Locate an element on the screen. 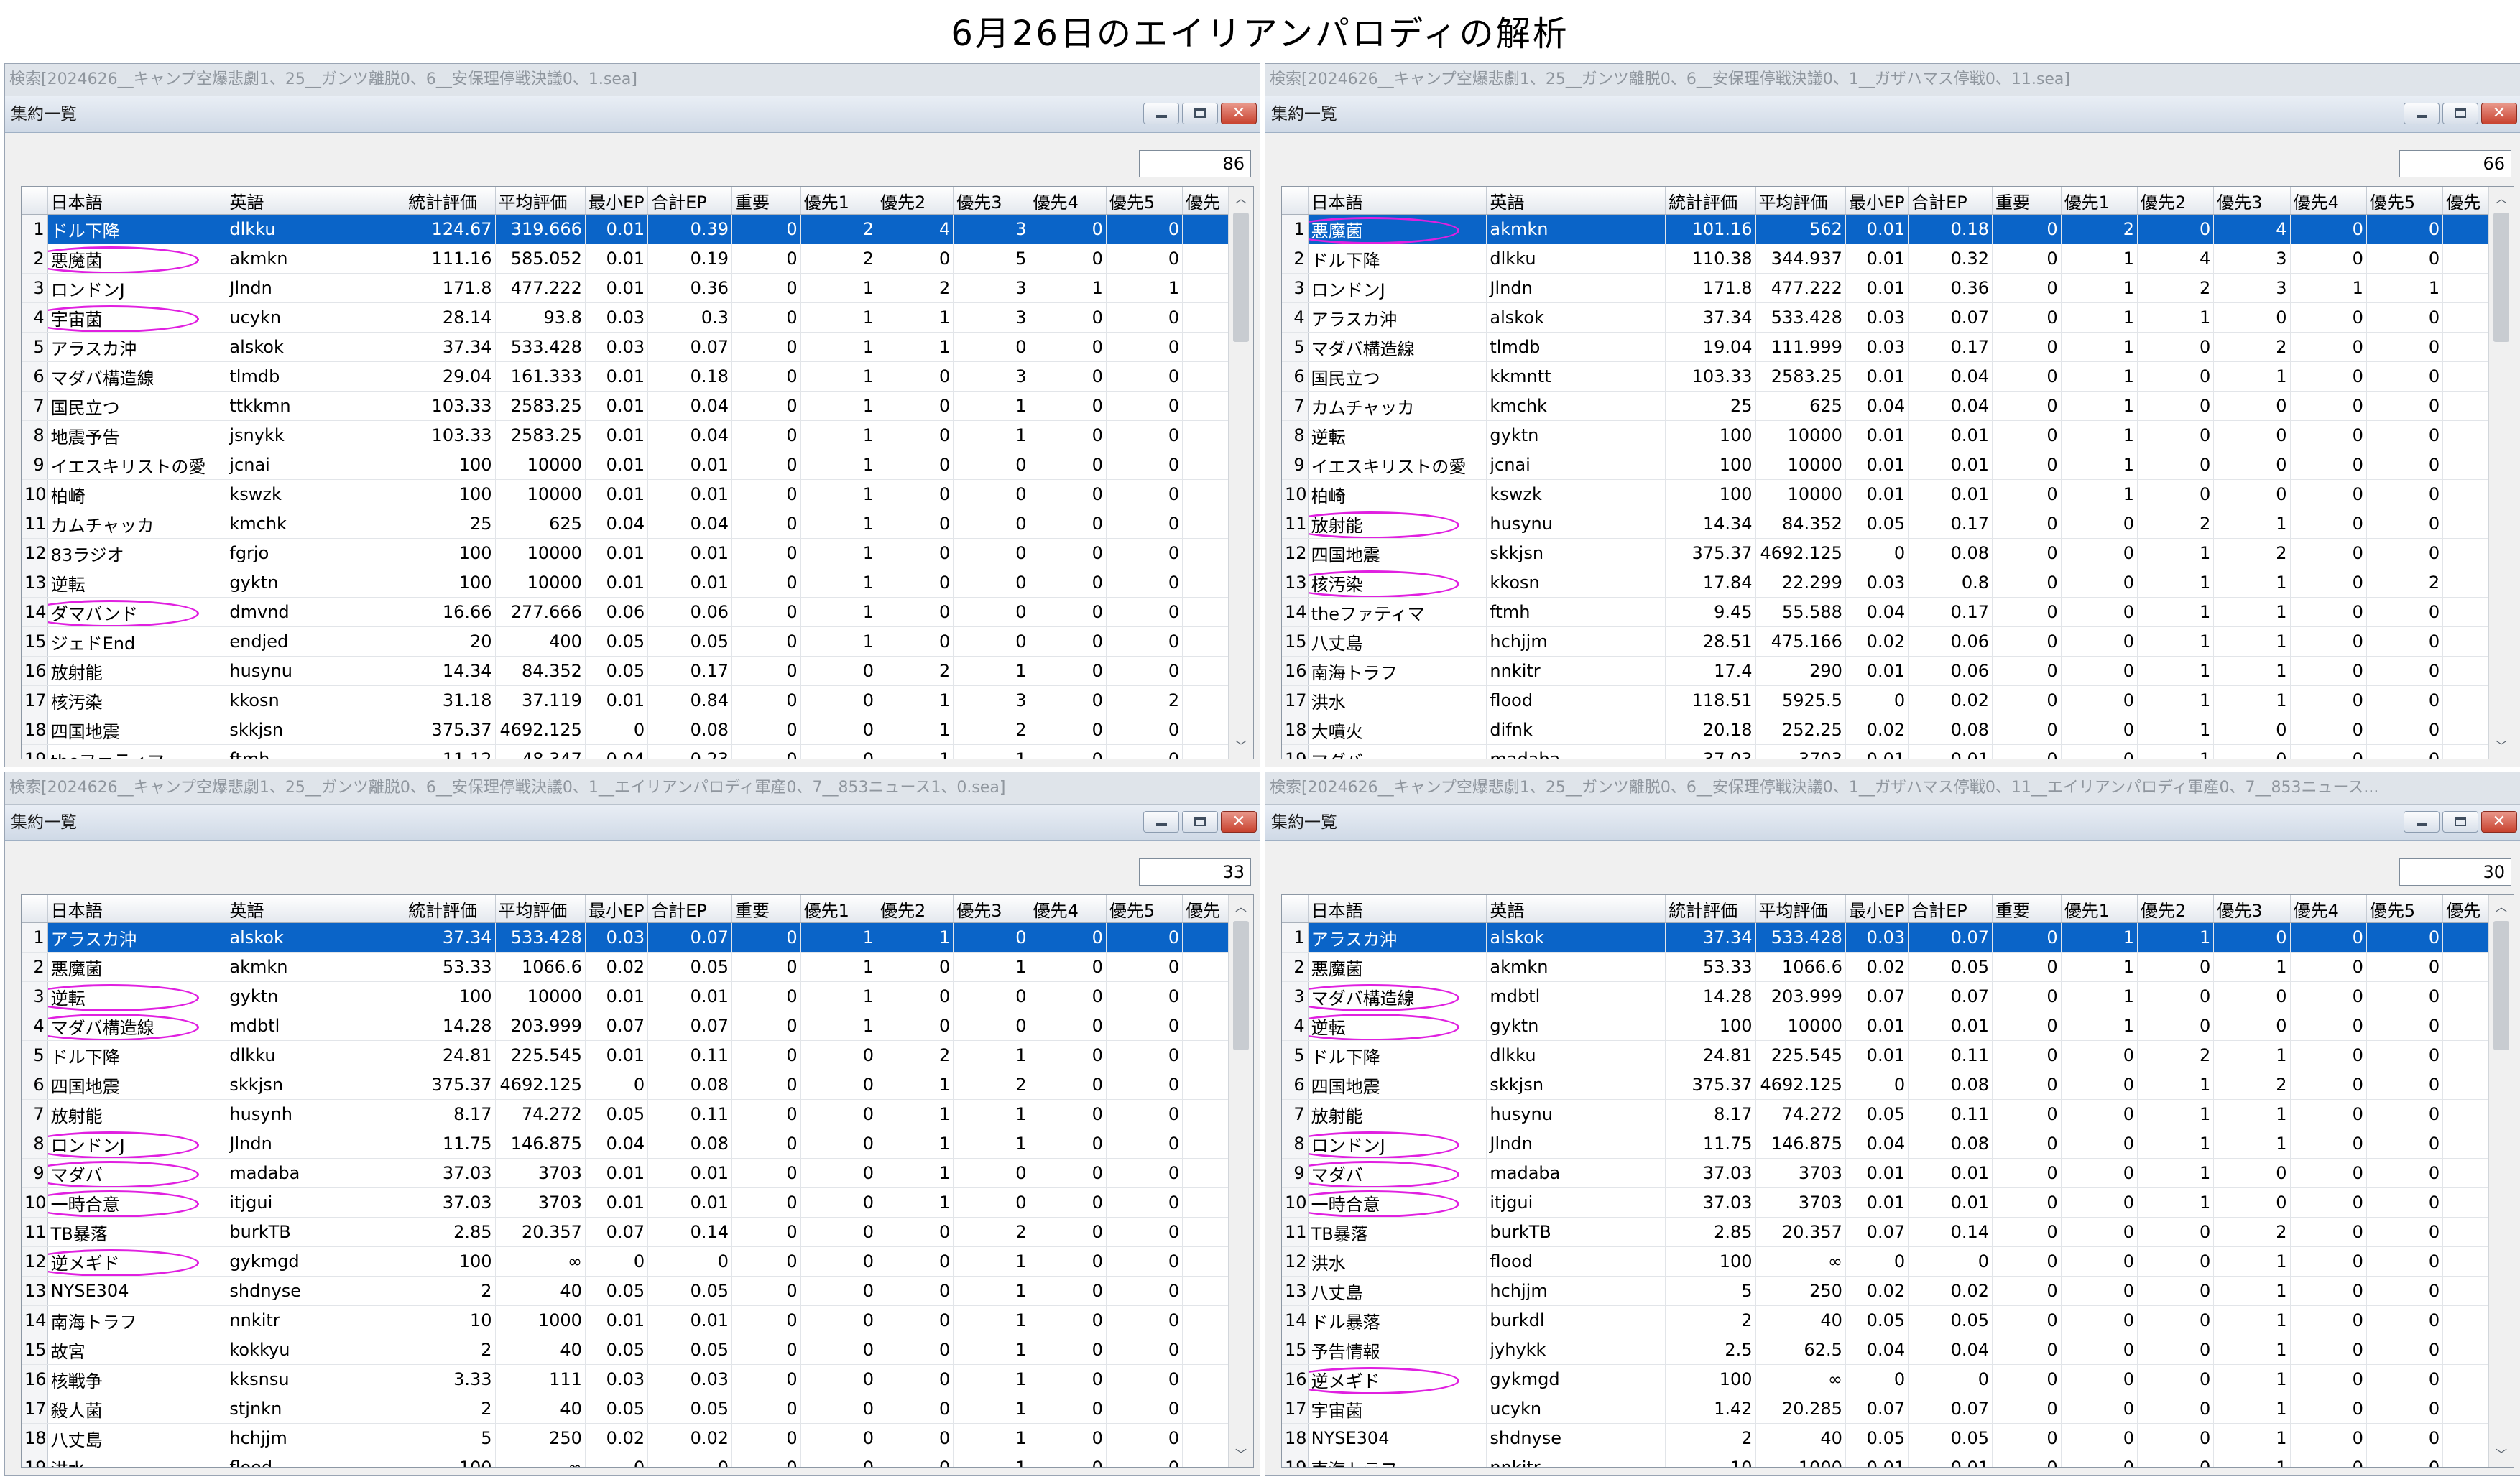  table-row: 17 洪水 flood 118.51 5925.5 0 0.02 0 0 1 1 0 0 is located at coordinates (1885, 700).